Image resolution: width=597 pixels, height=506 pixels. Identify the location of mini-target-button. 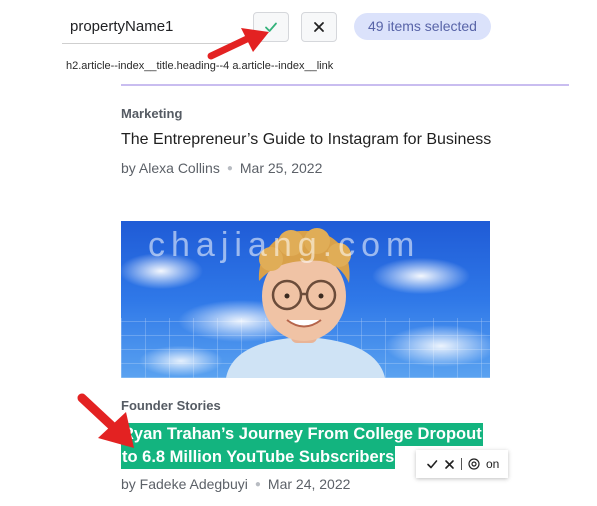
(474, 464).